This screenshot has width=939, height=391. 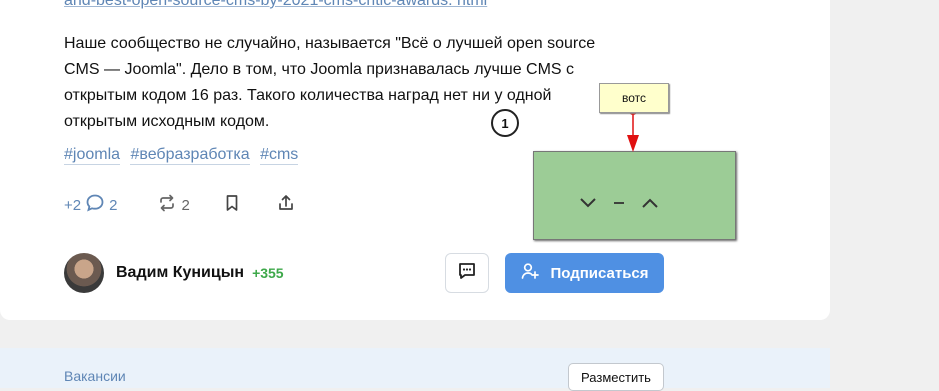 I want to click on share-icon, so click(x=286, y=205).